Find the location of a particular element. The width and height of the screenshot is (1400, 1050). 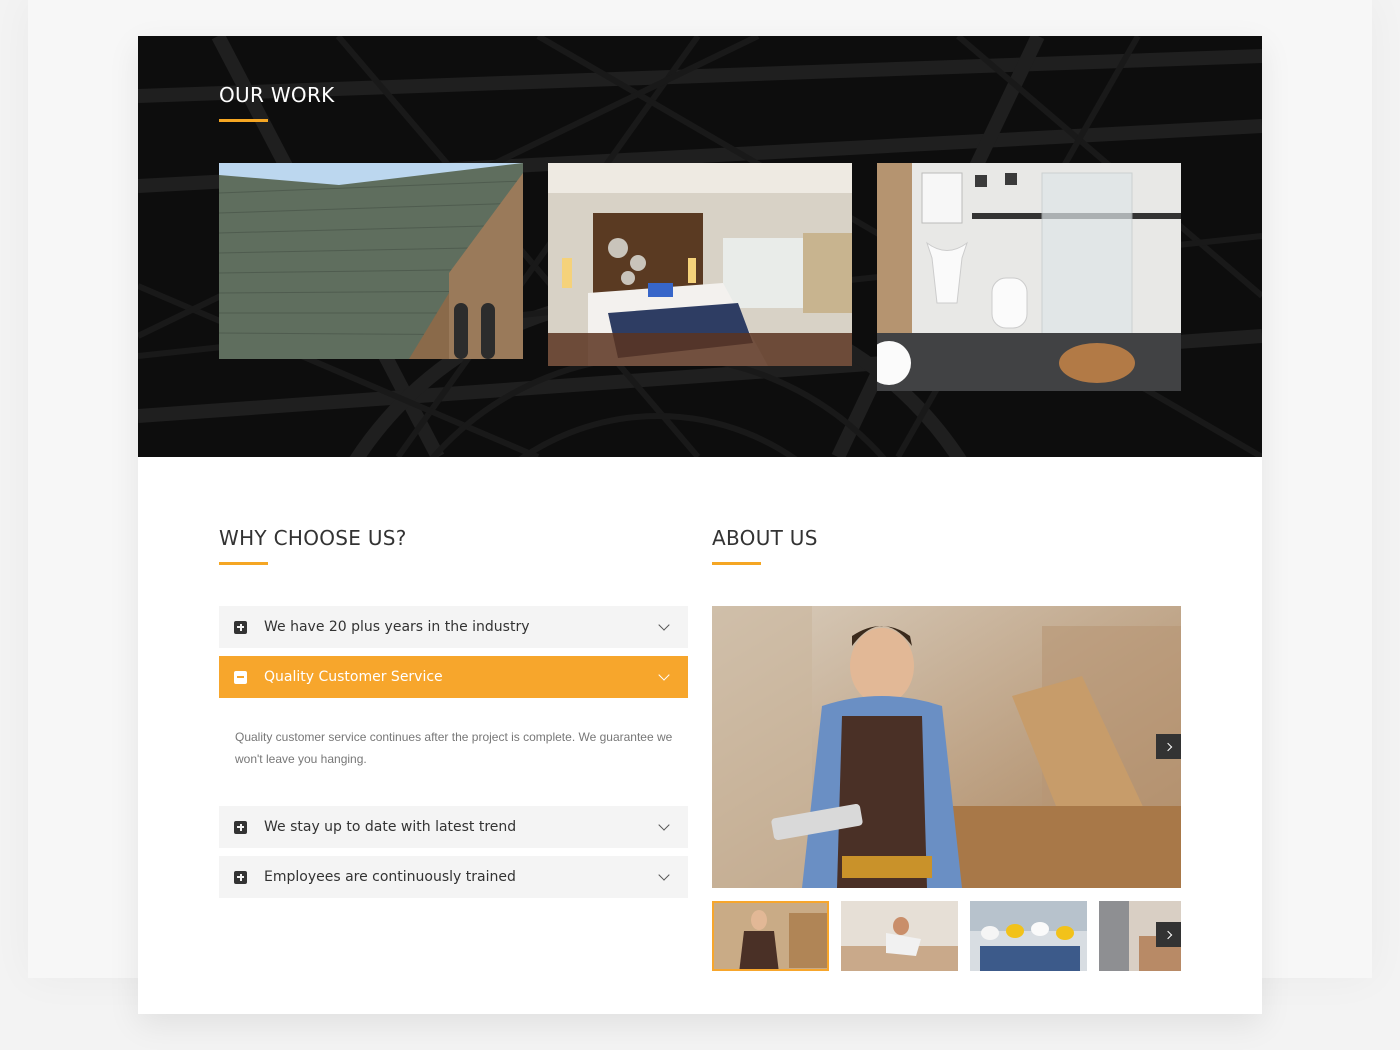

about-title: ABOUT US is located at coordinates (765, 538).